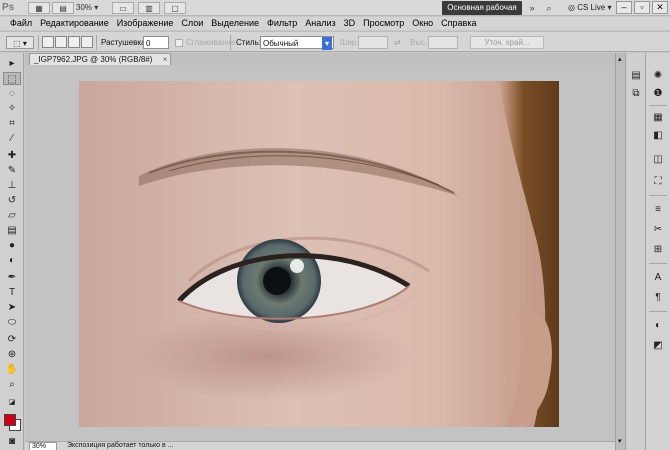 This screenshot has width=670, height=450. Describe the element at coordinates (12, 292) in the screenshot. I see `type-tool-icon: T` at that location.